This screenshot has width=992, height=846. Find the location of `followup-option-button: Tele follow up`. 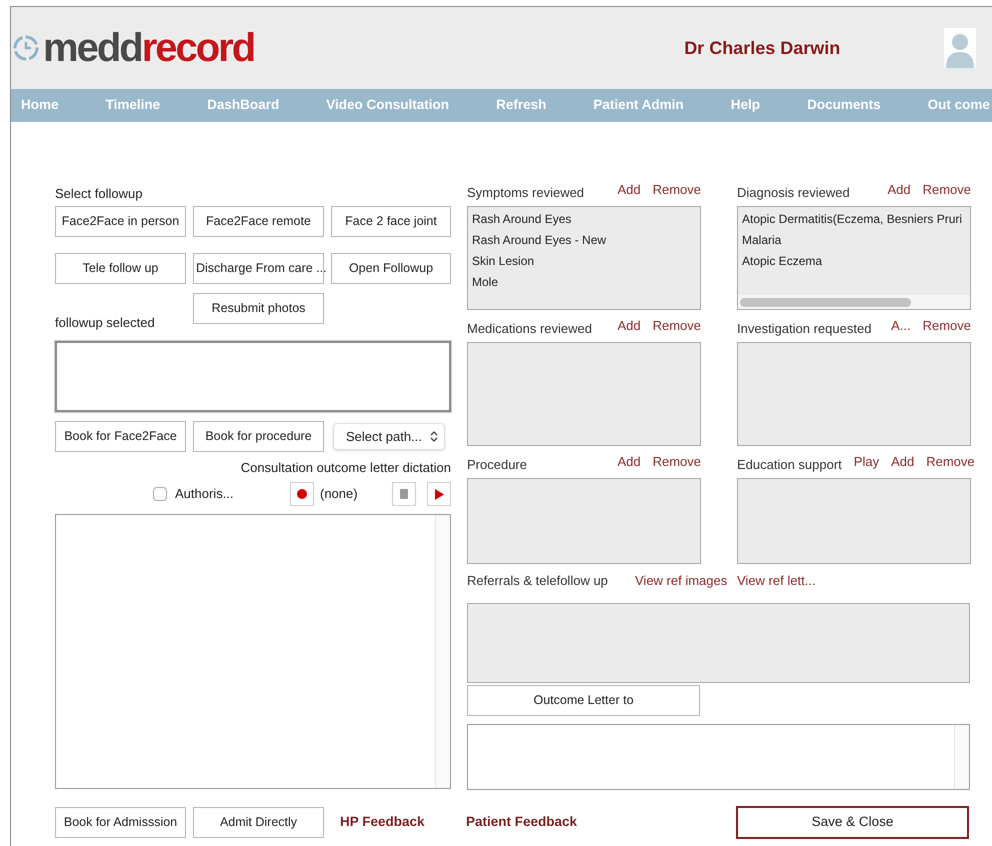

followup-option-button: Tele follow up is located at coordinates (120, 268).